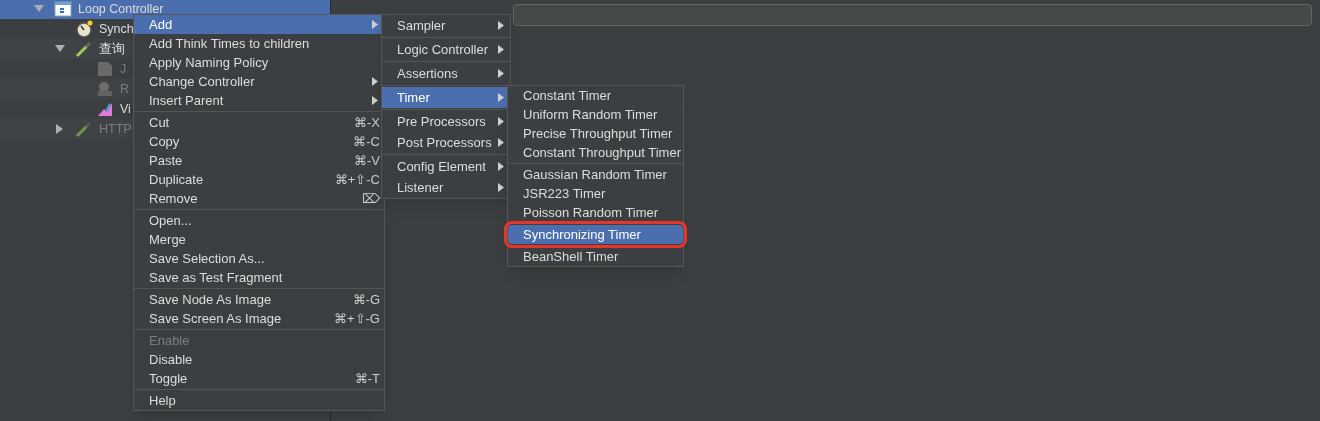  Describe the element at coordinates (63, 9) in the screenshot. I see `document-icon` at that location.